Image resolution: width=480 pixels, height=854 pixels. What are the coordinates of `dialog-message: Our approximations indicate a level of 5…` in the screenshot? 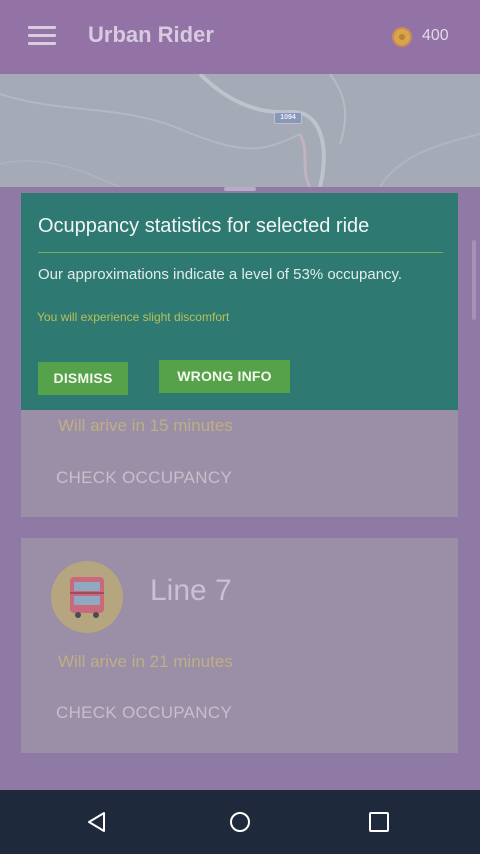 It's located at (220, 274).